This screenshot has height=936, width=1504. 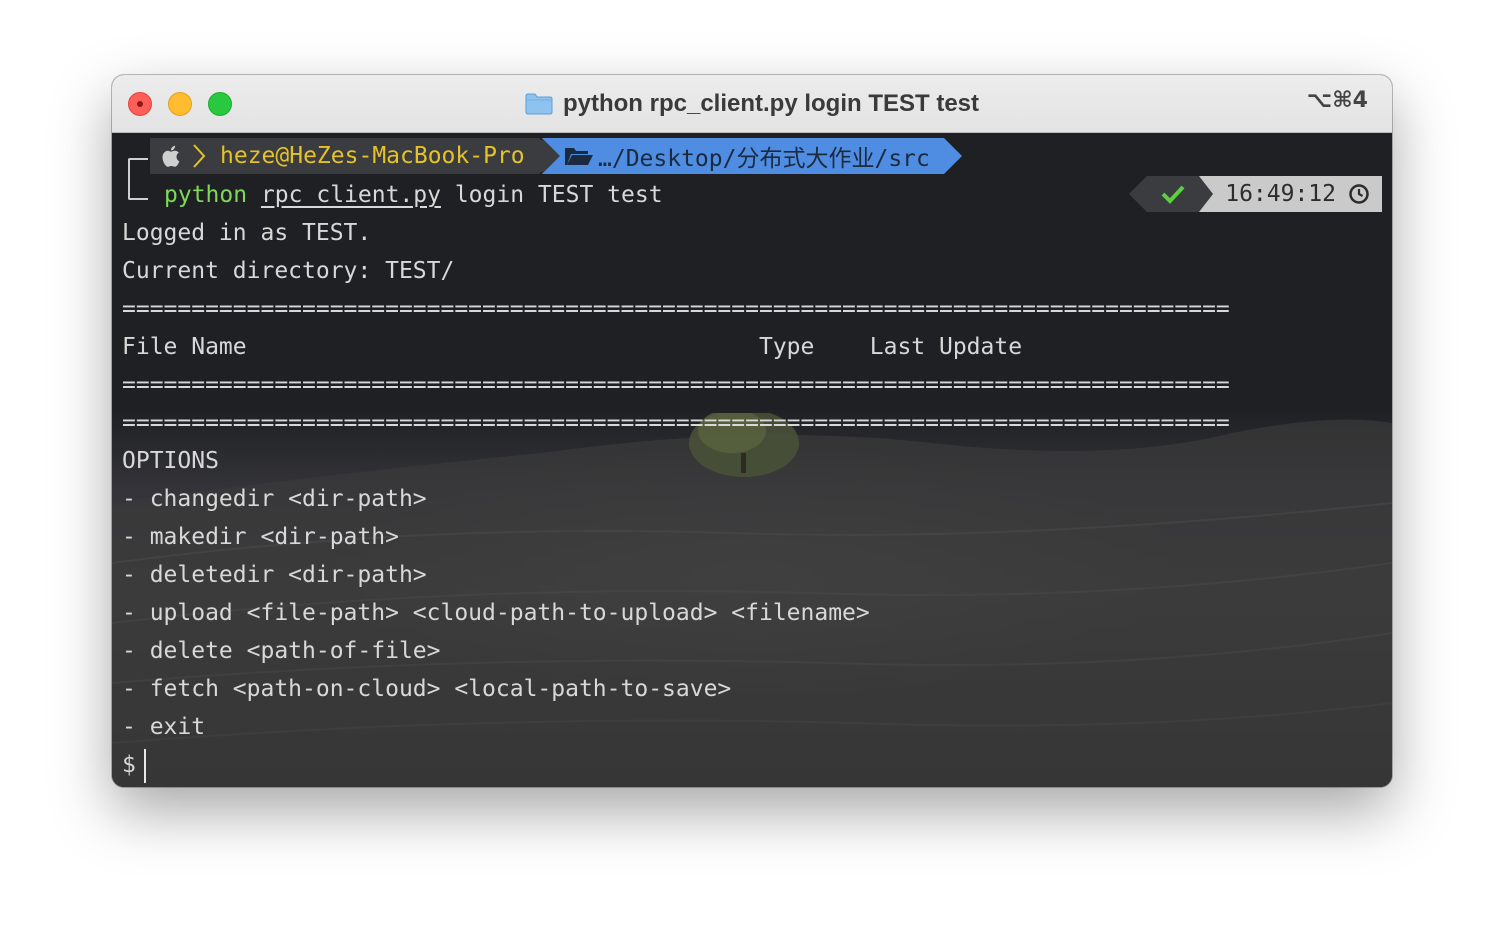 I want to click on command-file: rpc_client.py, so click(x=350, y=195).